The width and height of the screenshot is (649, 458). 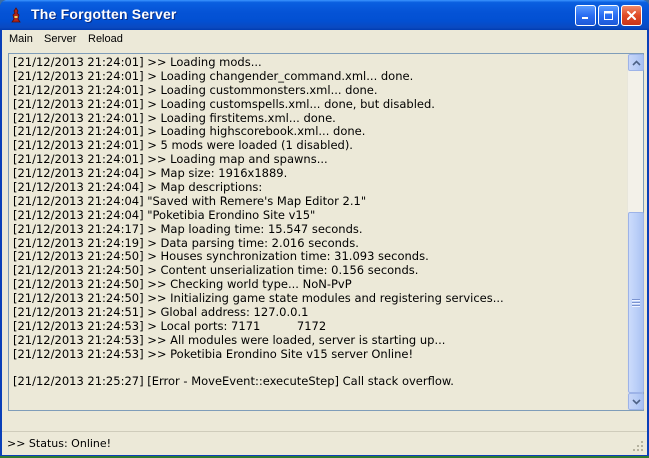 I want to click on close-button, so click(x=631, y=15).